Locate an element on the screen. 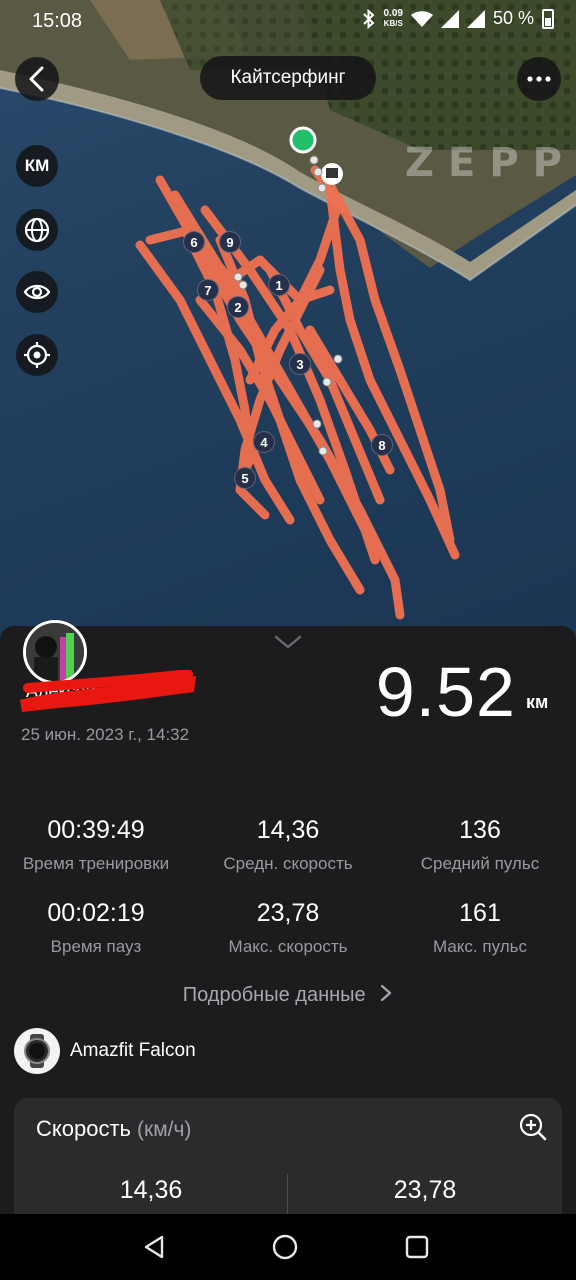 This screenshot has width=576, height=1280. stat-label: Средний пульс is located at coordinates (480, 863).